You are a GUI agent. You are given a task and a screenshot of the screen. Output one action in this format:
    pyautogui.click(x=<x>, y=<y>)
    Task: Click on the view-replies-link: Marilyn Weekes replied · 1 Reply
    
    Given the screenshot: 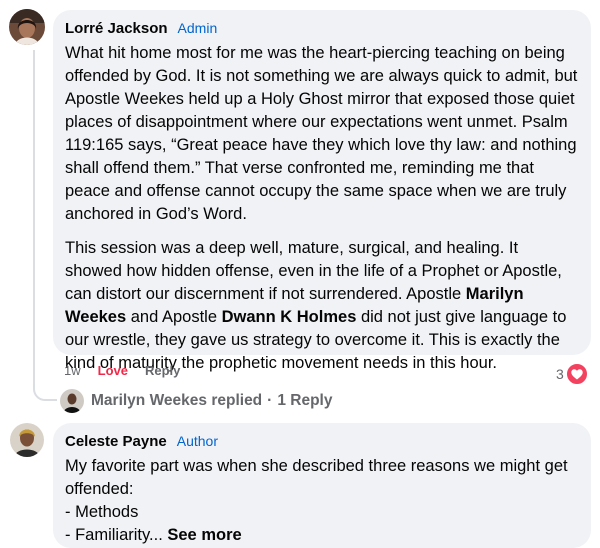 What is the action you would take?
    pyautogui.click(x=196, y=401)
    